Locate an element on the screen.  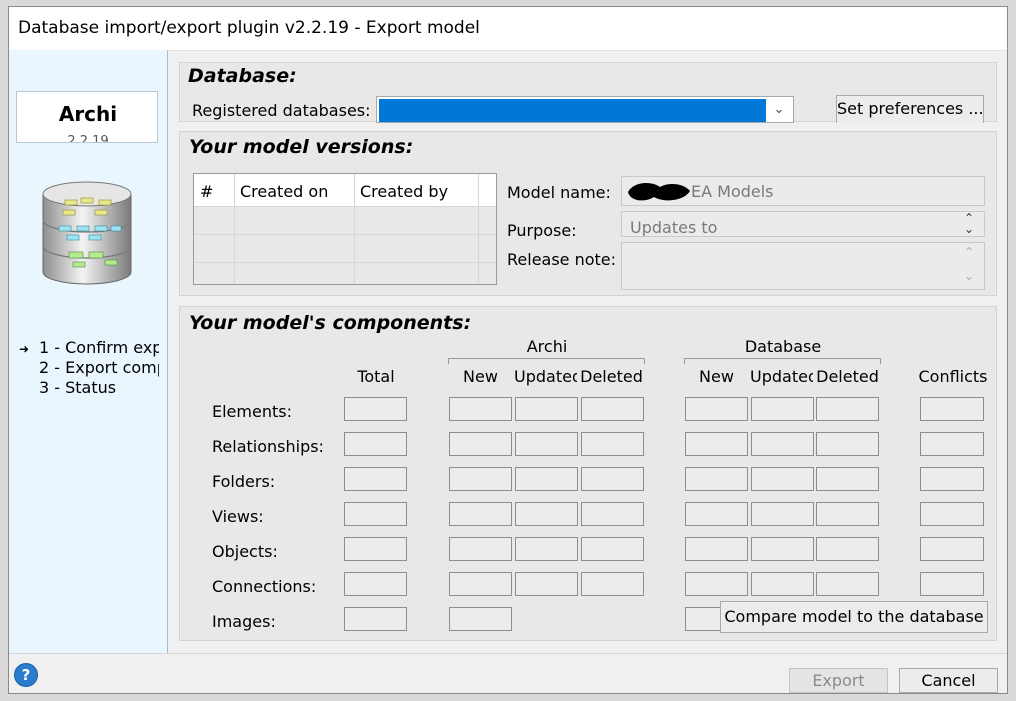
redacted-scribble-icon is located at coordinates (659, 191).